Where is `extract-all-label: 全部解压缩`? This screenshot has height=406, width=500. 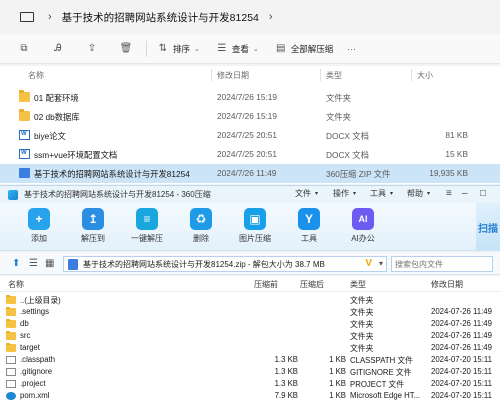 extract-all-label: 全部解压缩 is located at coordinates (312, 48).